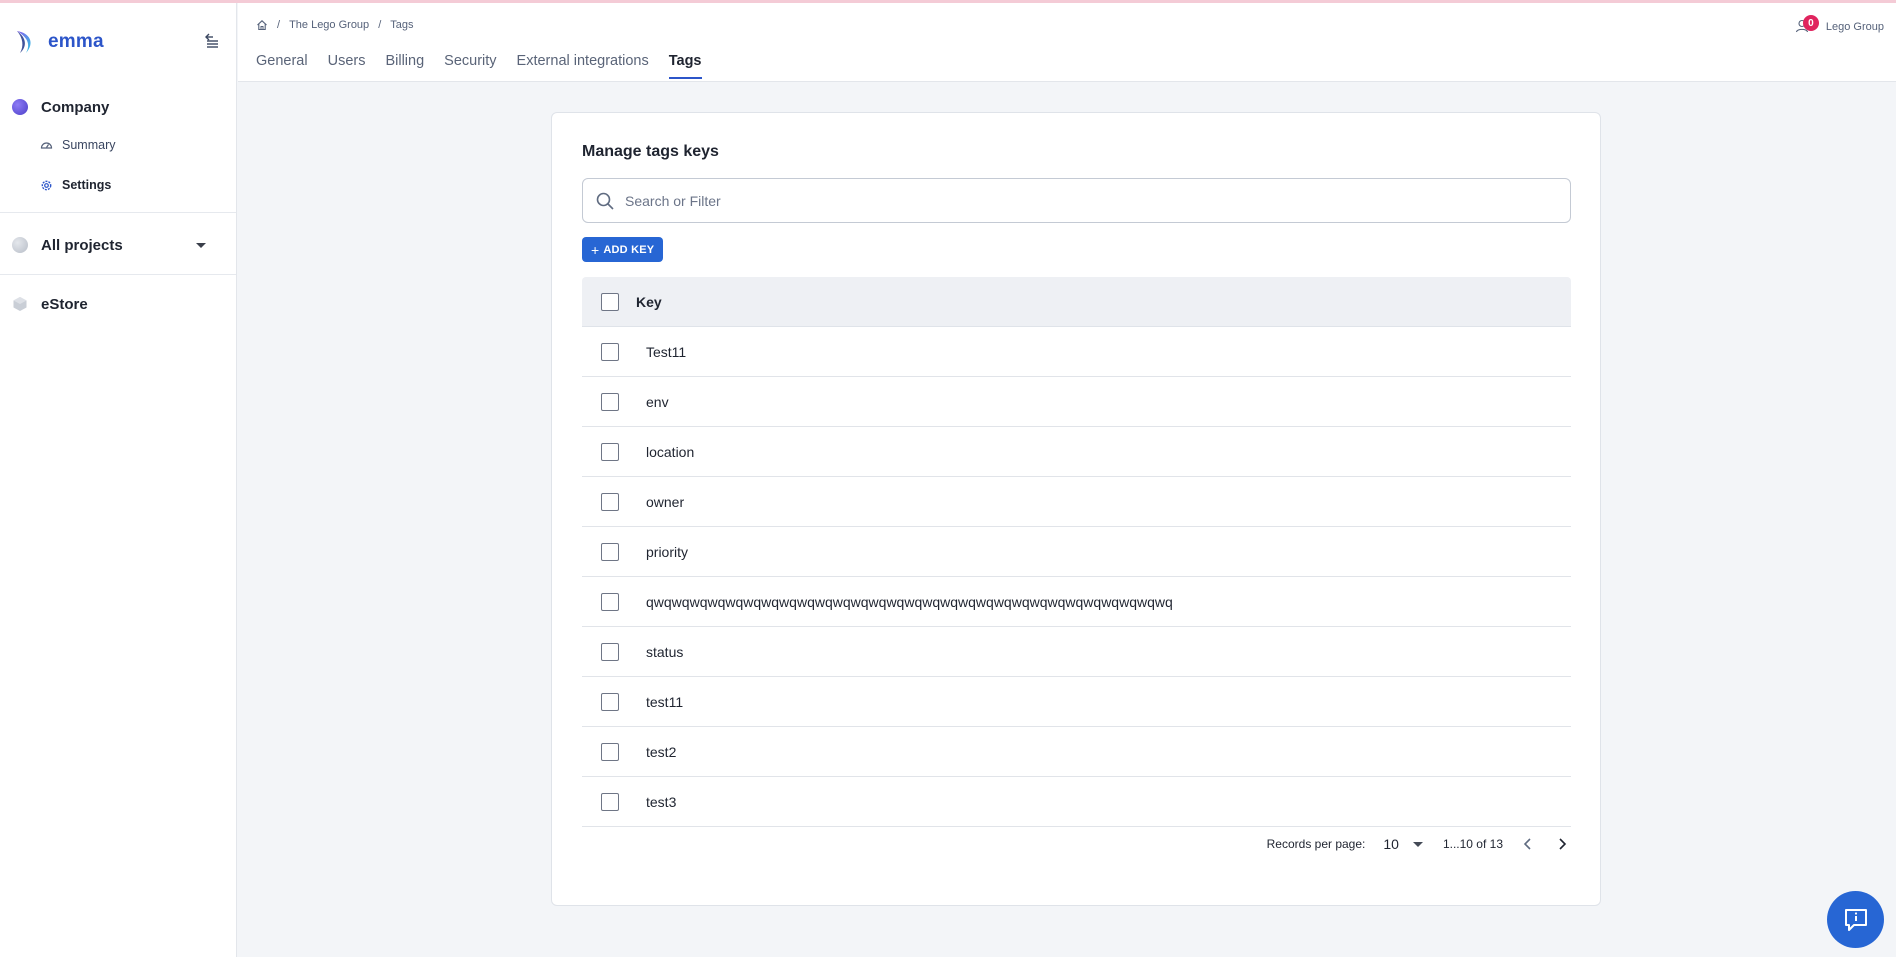 This screenshot has width=1896, height=957. Describe the element at coordinates (1076, 352) in the screenshot. I see `table-row: Test11` at that location.